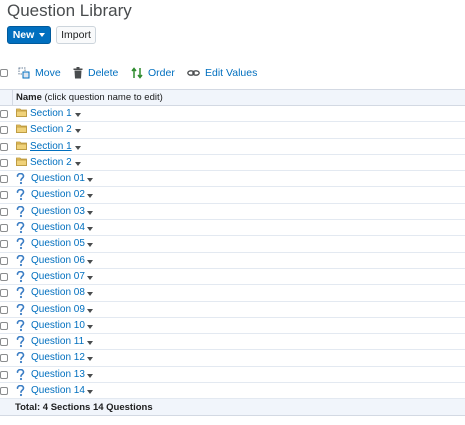 This screenshot has height=425, width=465. Describe the element at coordinates (232, 147) in the screenshot. I see `section-row: Section 1` at that location.